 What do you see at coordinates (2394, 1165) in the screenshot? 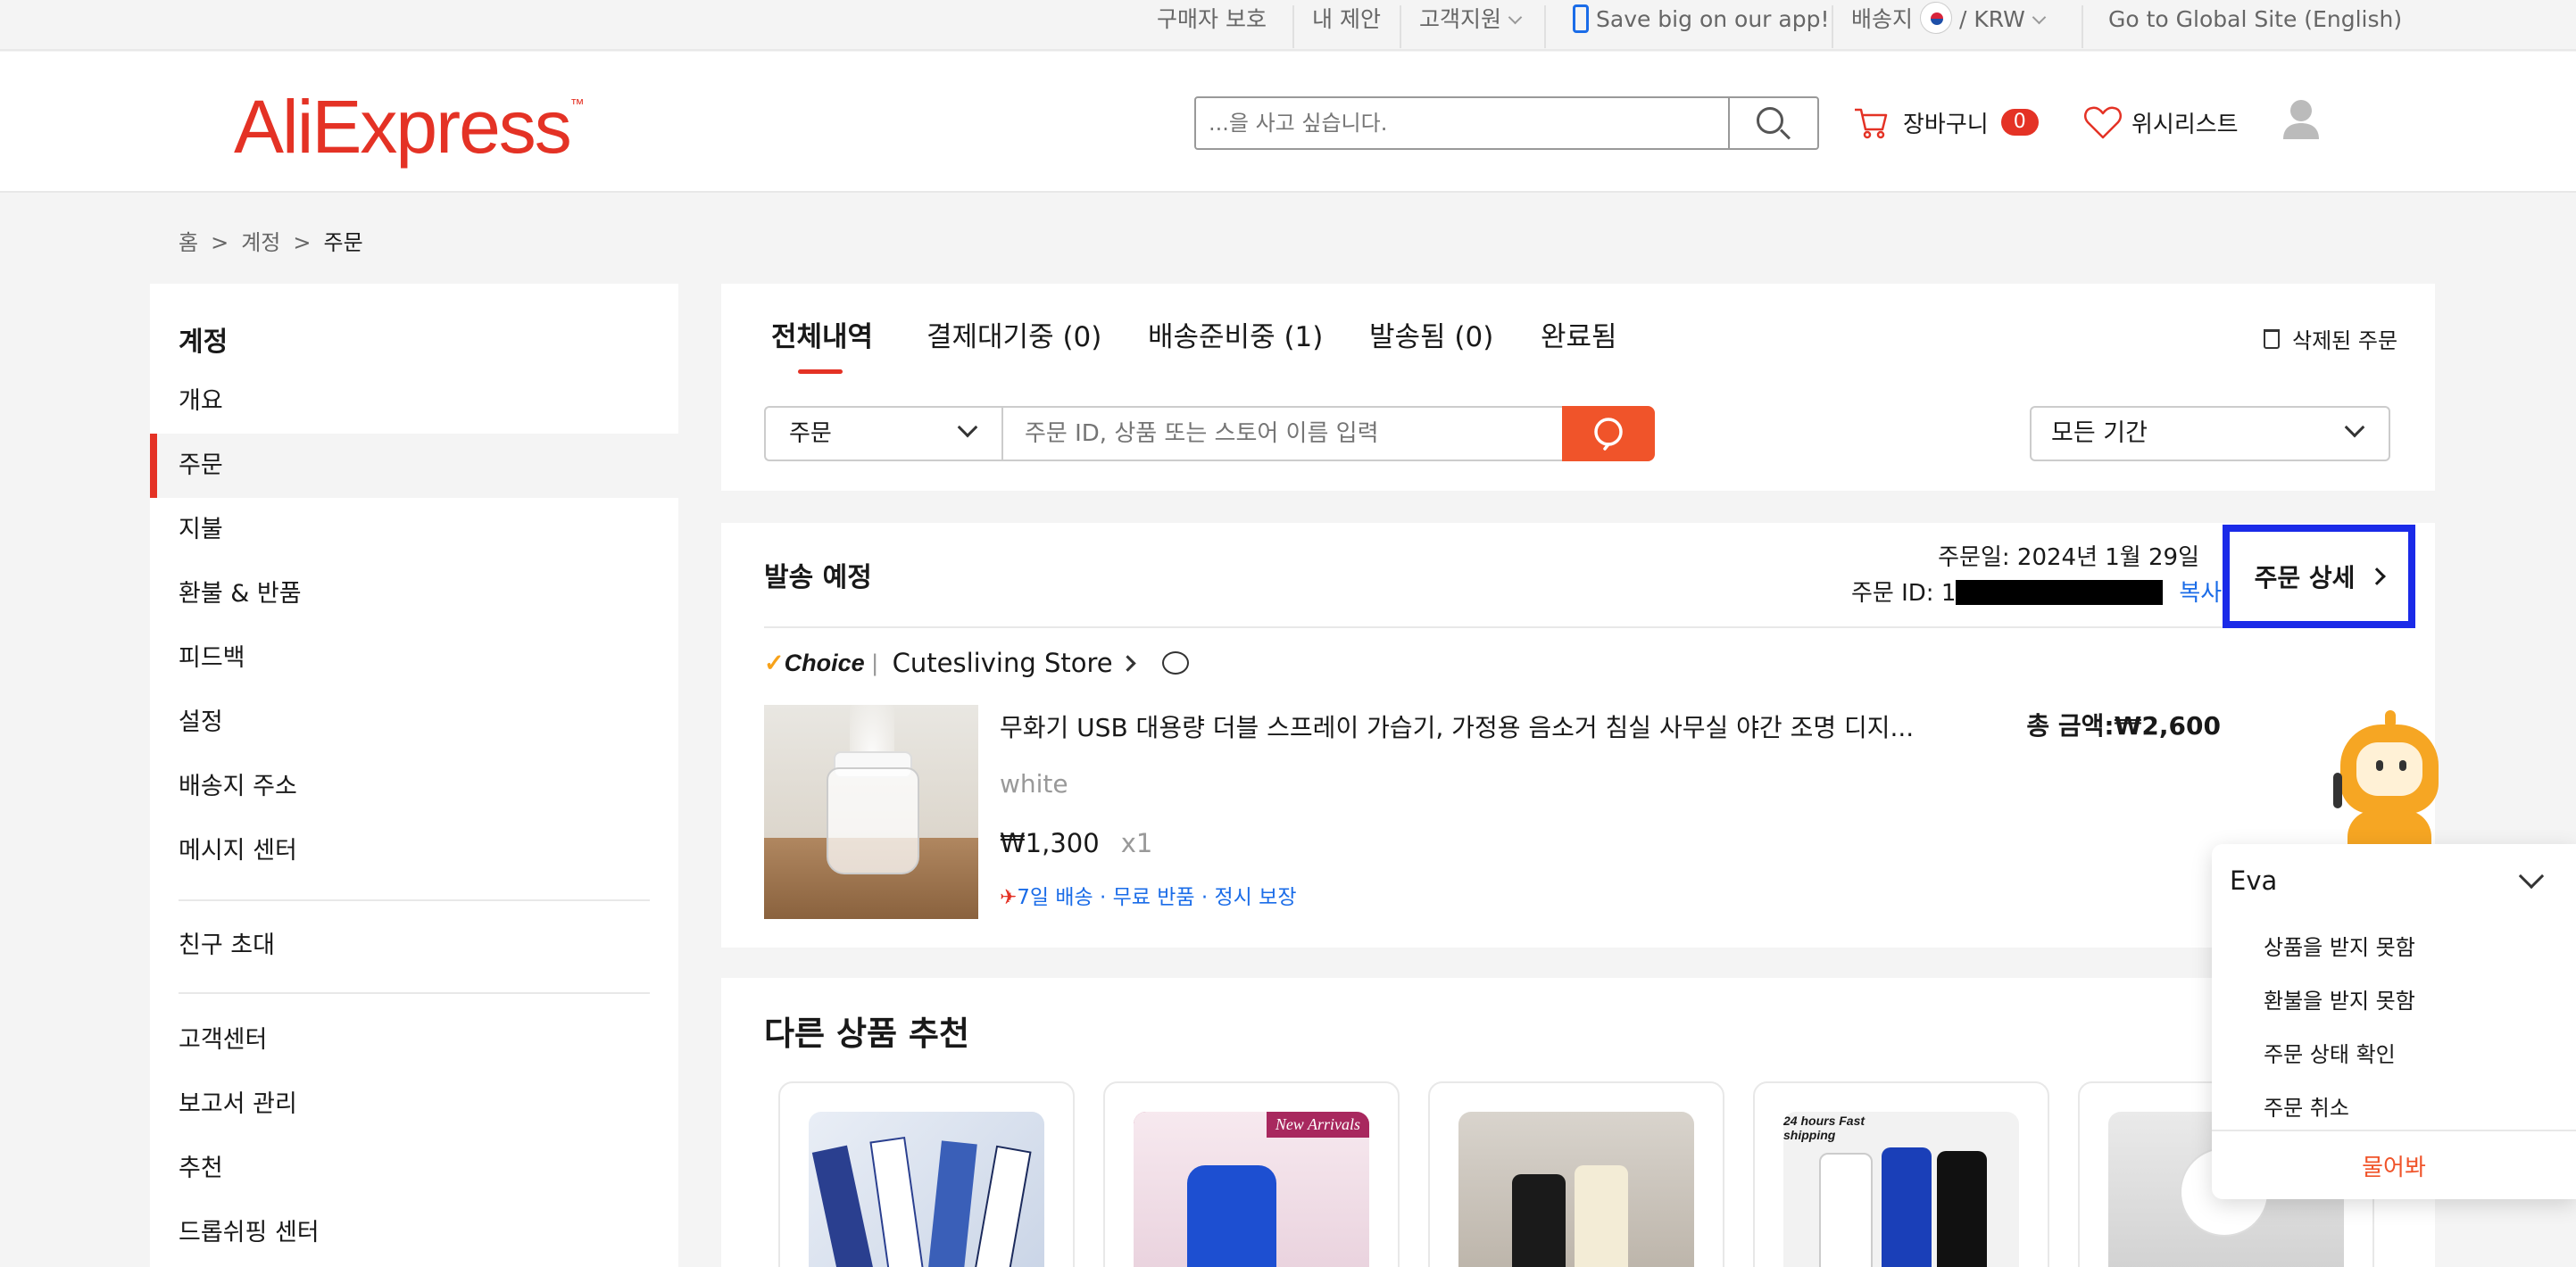
I see `assistant-ask-button: 물어봐` at bounding box center [2394, 1165].